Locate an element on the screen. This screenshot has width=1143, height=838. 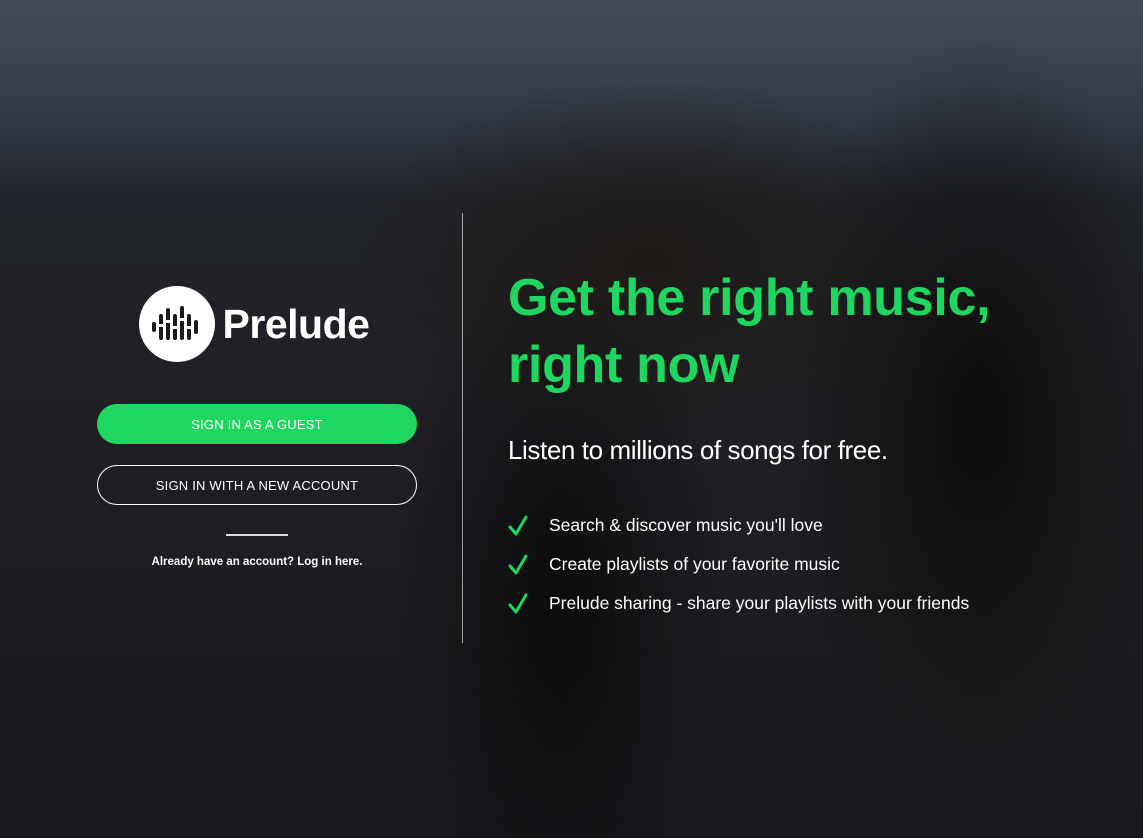
sign-in-guest-button: SIGN IN AS A GUEST is located at coordinates (257, 424).